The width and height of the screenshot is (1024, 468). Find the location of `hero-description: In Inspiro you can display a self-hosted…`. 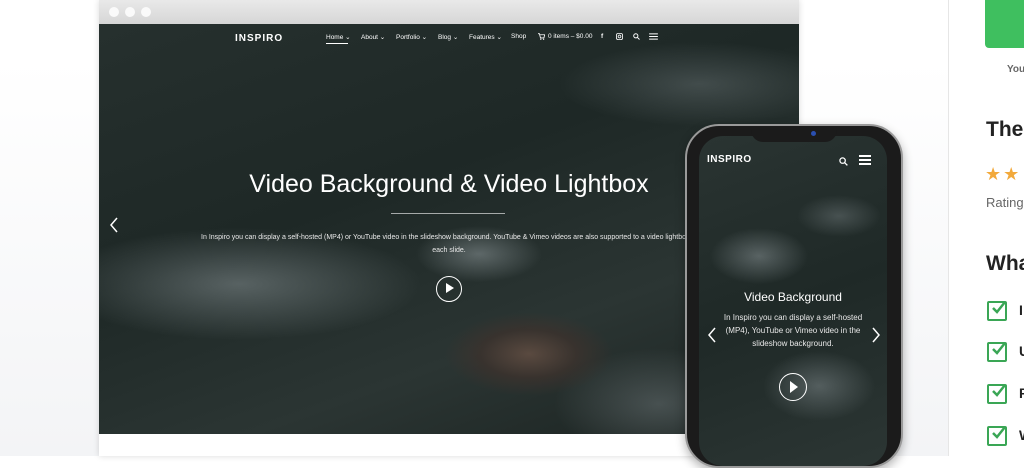

hero-description: In Inspiro you can display a self-hosted… is located at coordinates (449, 244).